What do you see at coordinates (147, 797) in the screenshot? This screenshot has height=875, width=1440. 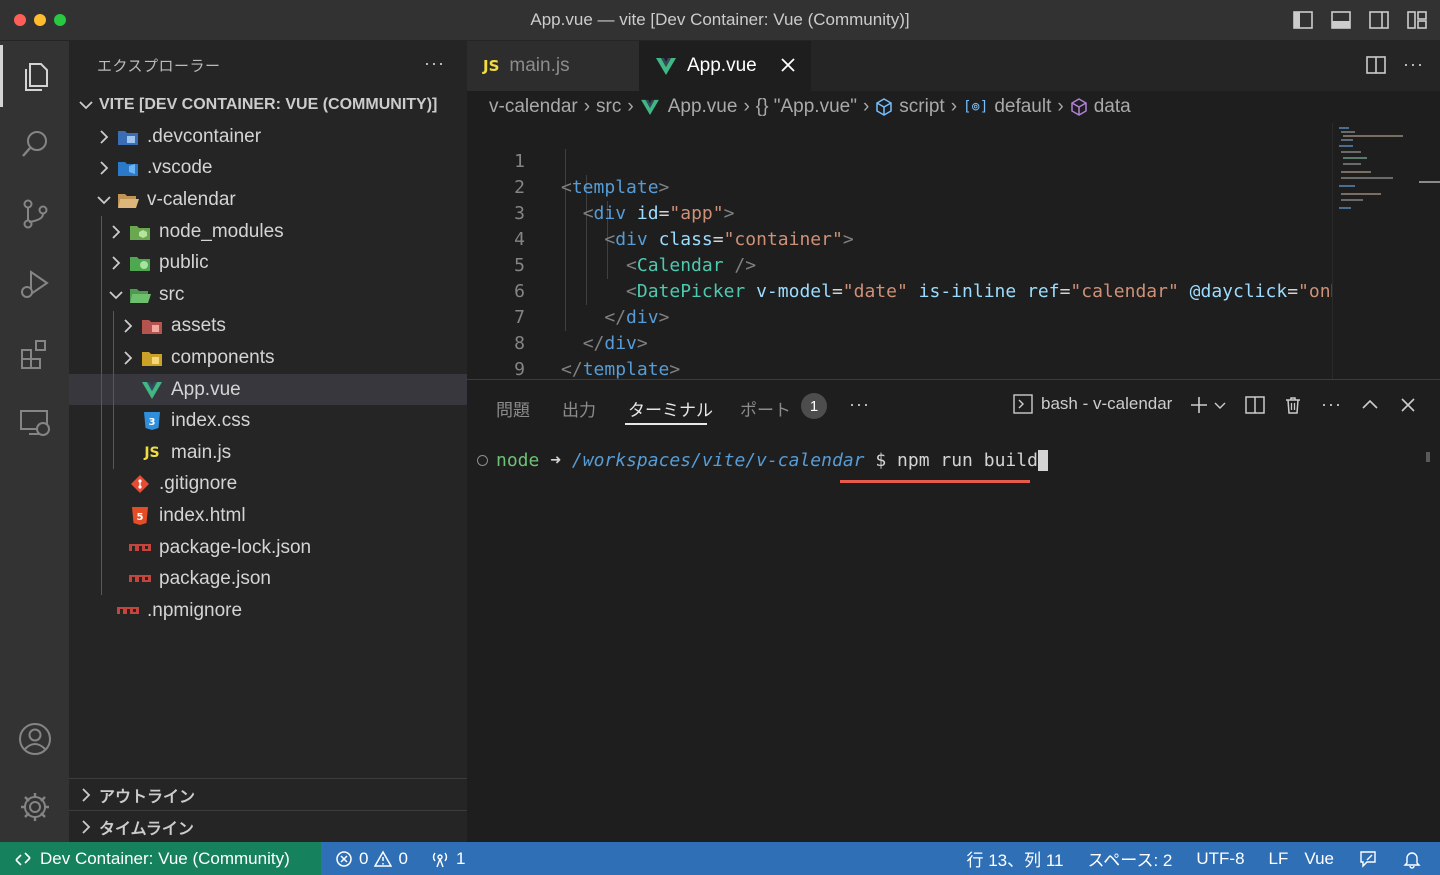 I see `outline-label: アウトライン` at bounding box center [147, 797].